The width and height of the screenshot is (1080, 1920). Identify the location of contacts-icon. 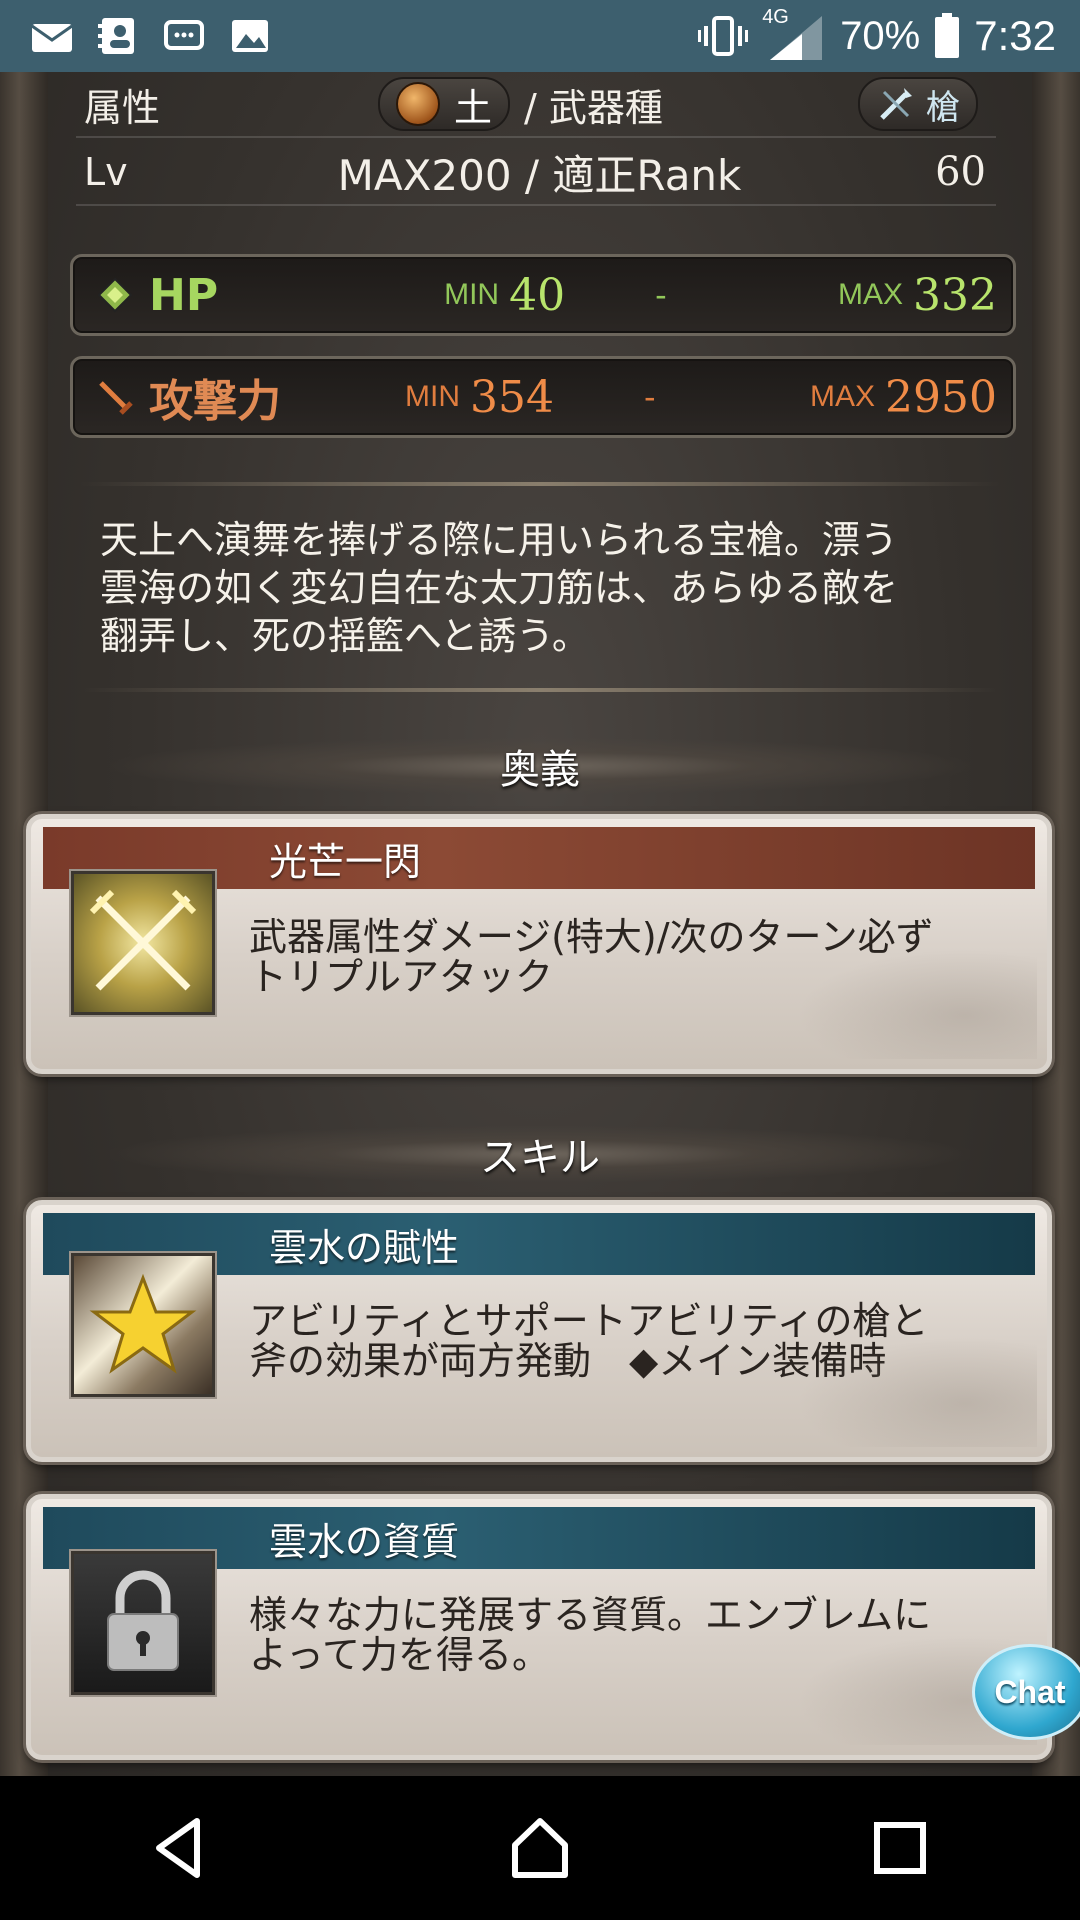
(116, 36).